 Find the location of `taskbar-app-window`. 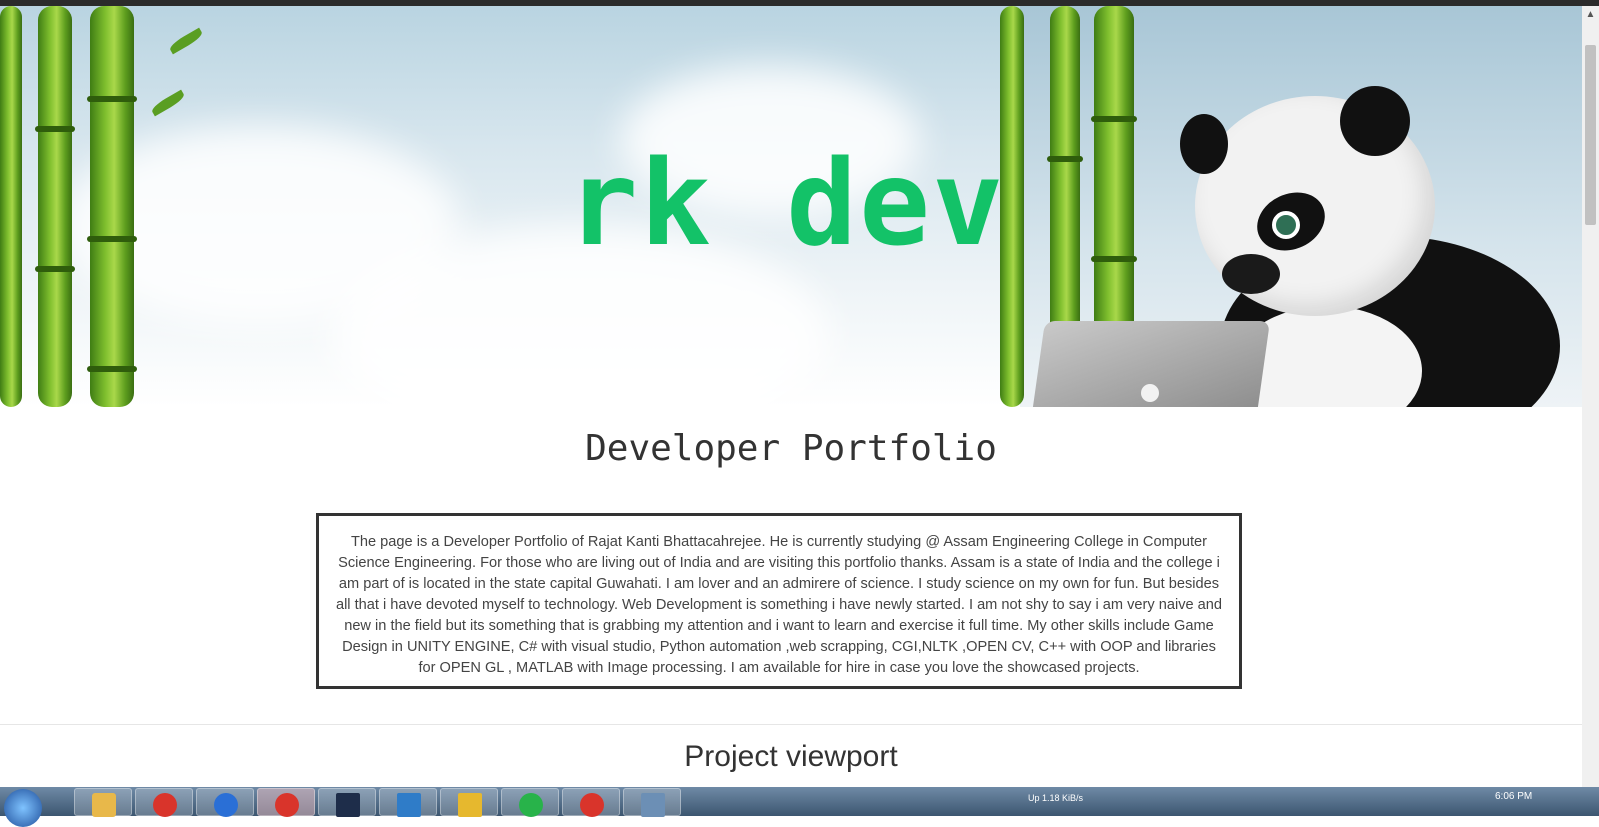

taskbar-app-window is located at coordinates (408, 802).